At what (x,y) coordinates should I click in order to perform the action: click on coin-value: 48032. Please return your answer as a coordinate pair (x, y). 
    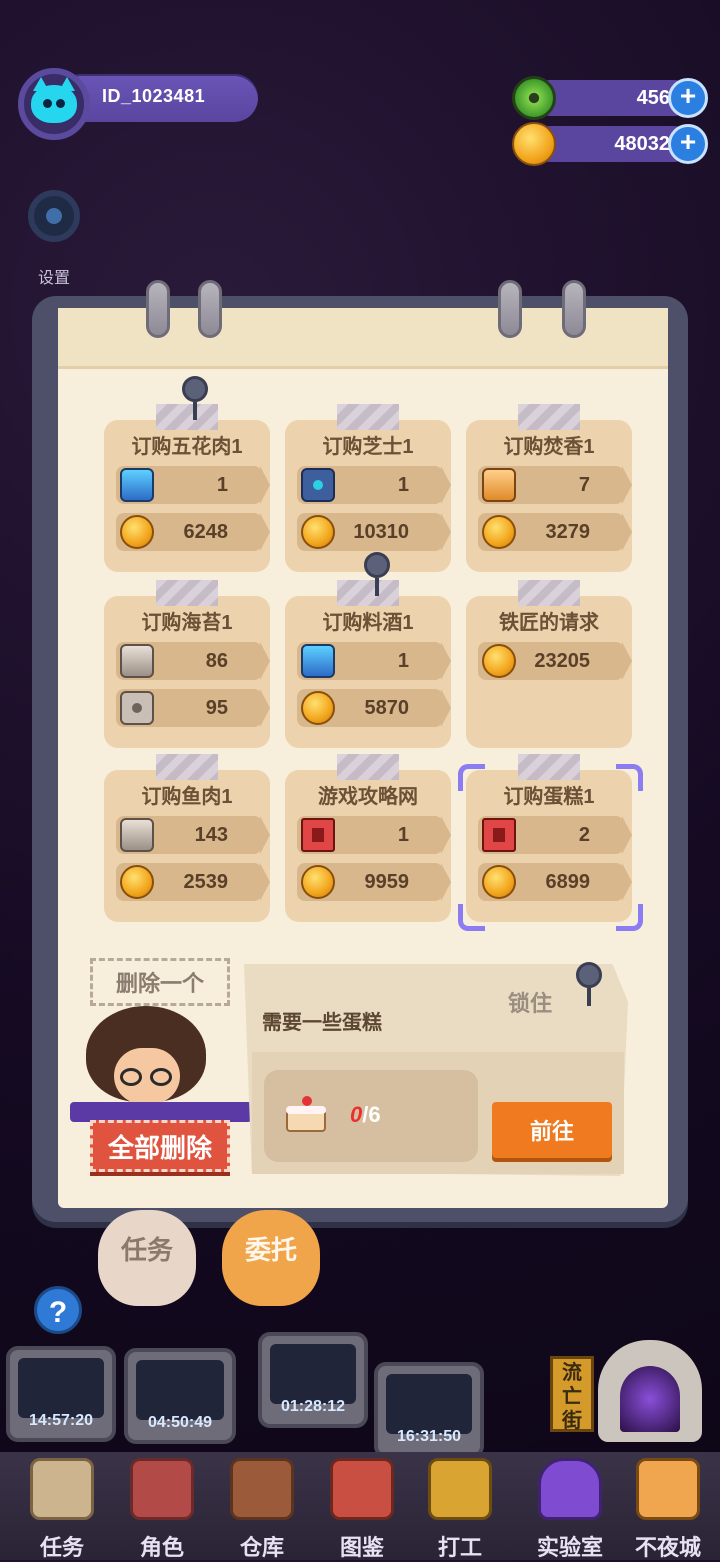
    Looking at the image, I should click on (642, 144).